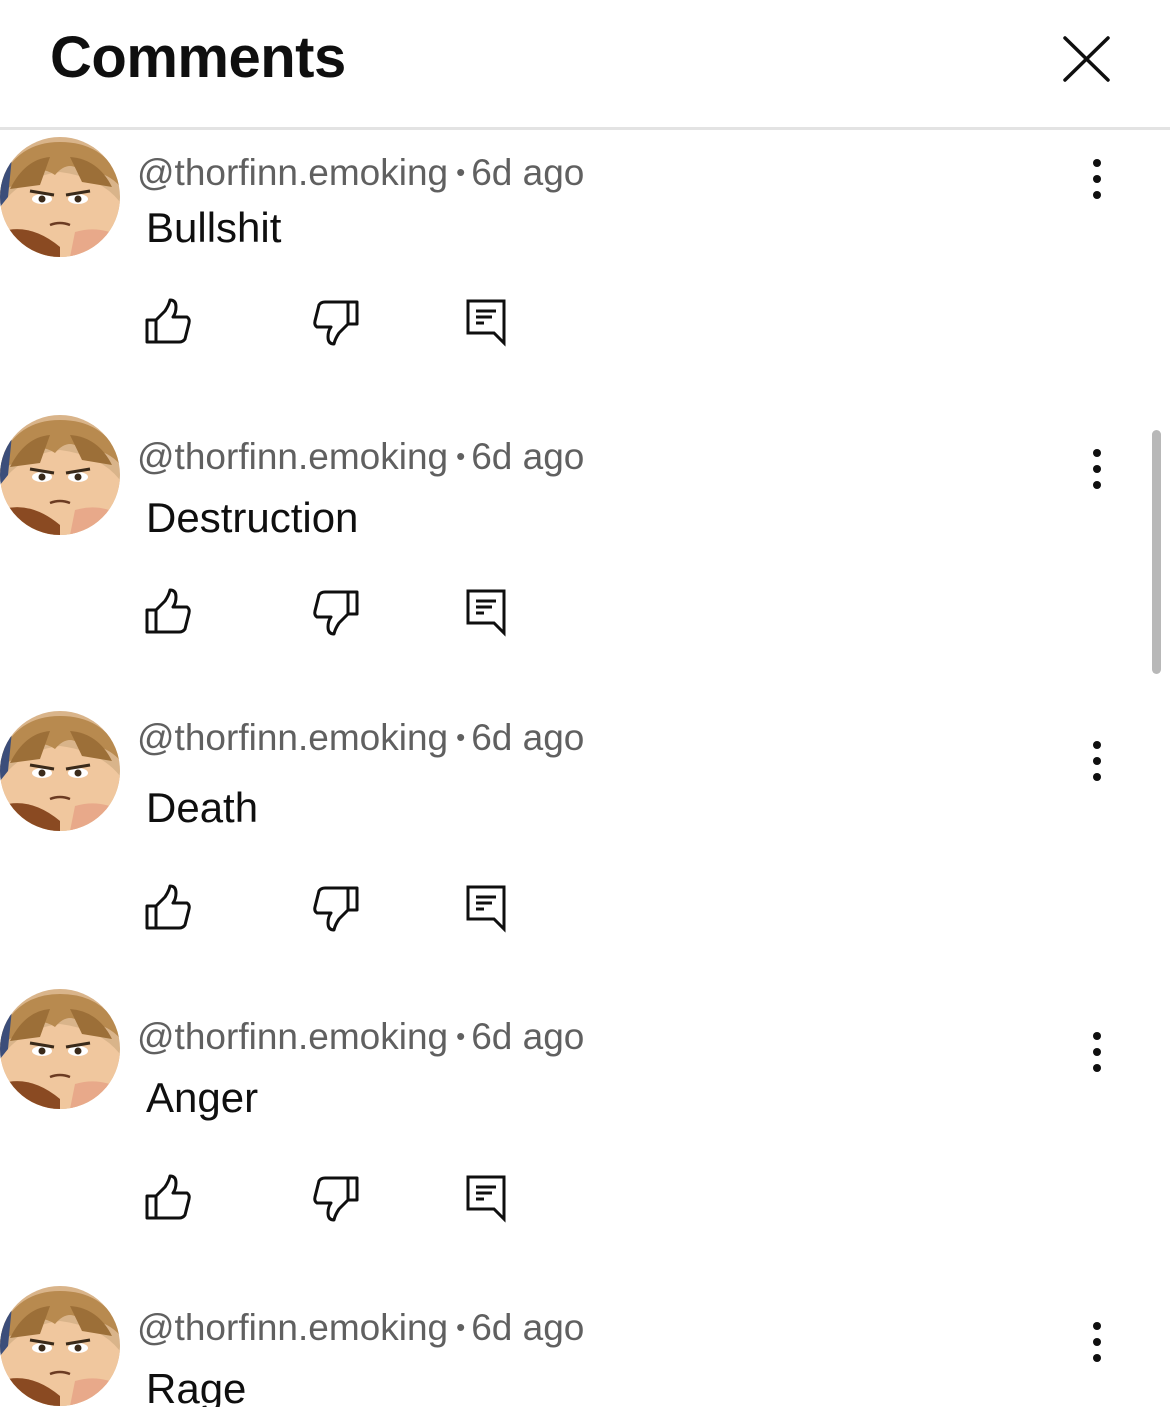 The height and width of the screenshot is (1407, 1170). Describe the element at coordinates (214, 227) in the screenshot. I see `comment-text: Bullshit` at that location.